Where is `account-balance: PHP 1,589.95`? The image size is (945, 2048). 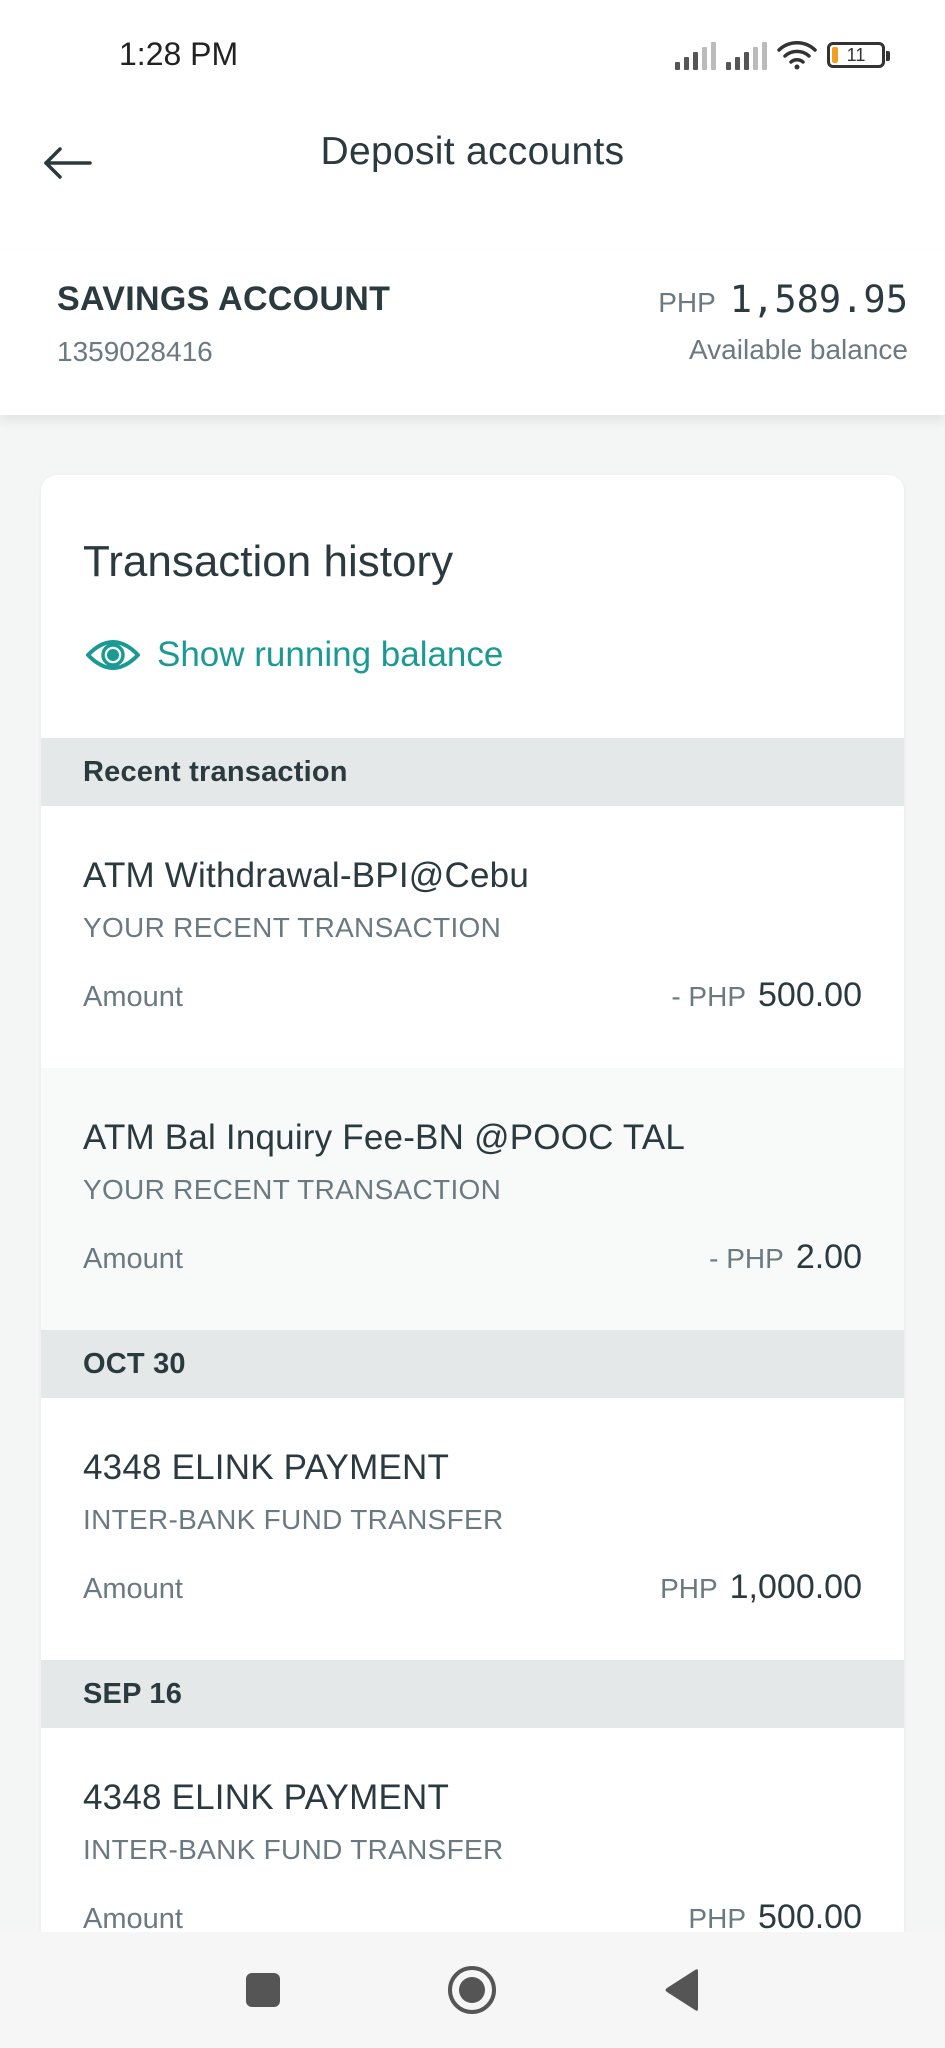 account-balance: PHP 1,589.95 is located at coordinates (783, 299).